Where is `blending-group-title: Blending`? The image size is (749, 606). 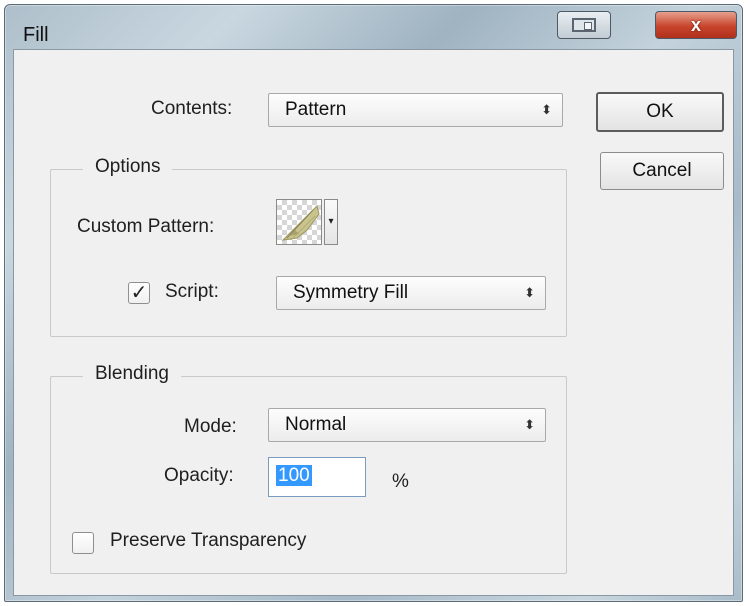
blending-group-title: Blending is located at coordinates (132, 374).